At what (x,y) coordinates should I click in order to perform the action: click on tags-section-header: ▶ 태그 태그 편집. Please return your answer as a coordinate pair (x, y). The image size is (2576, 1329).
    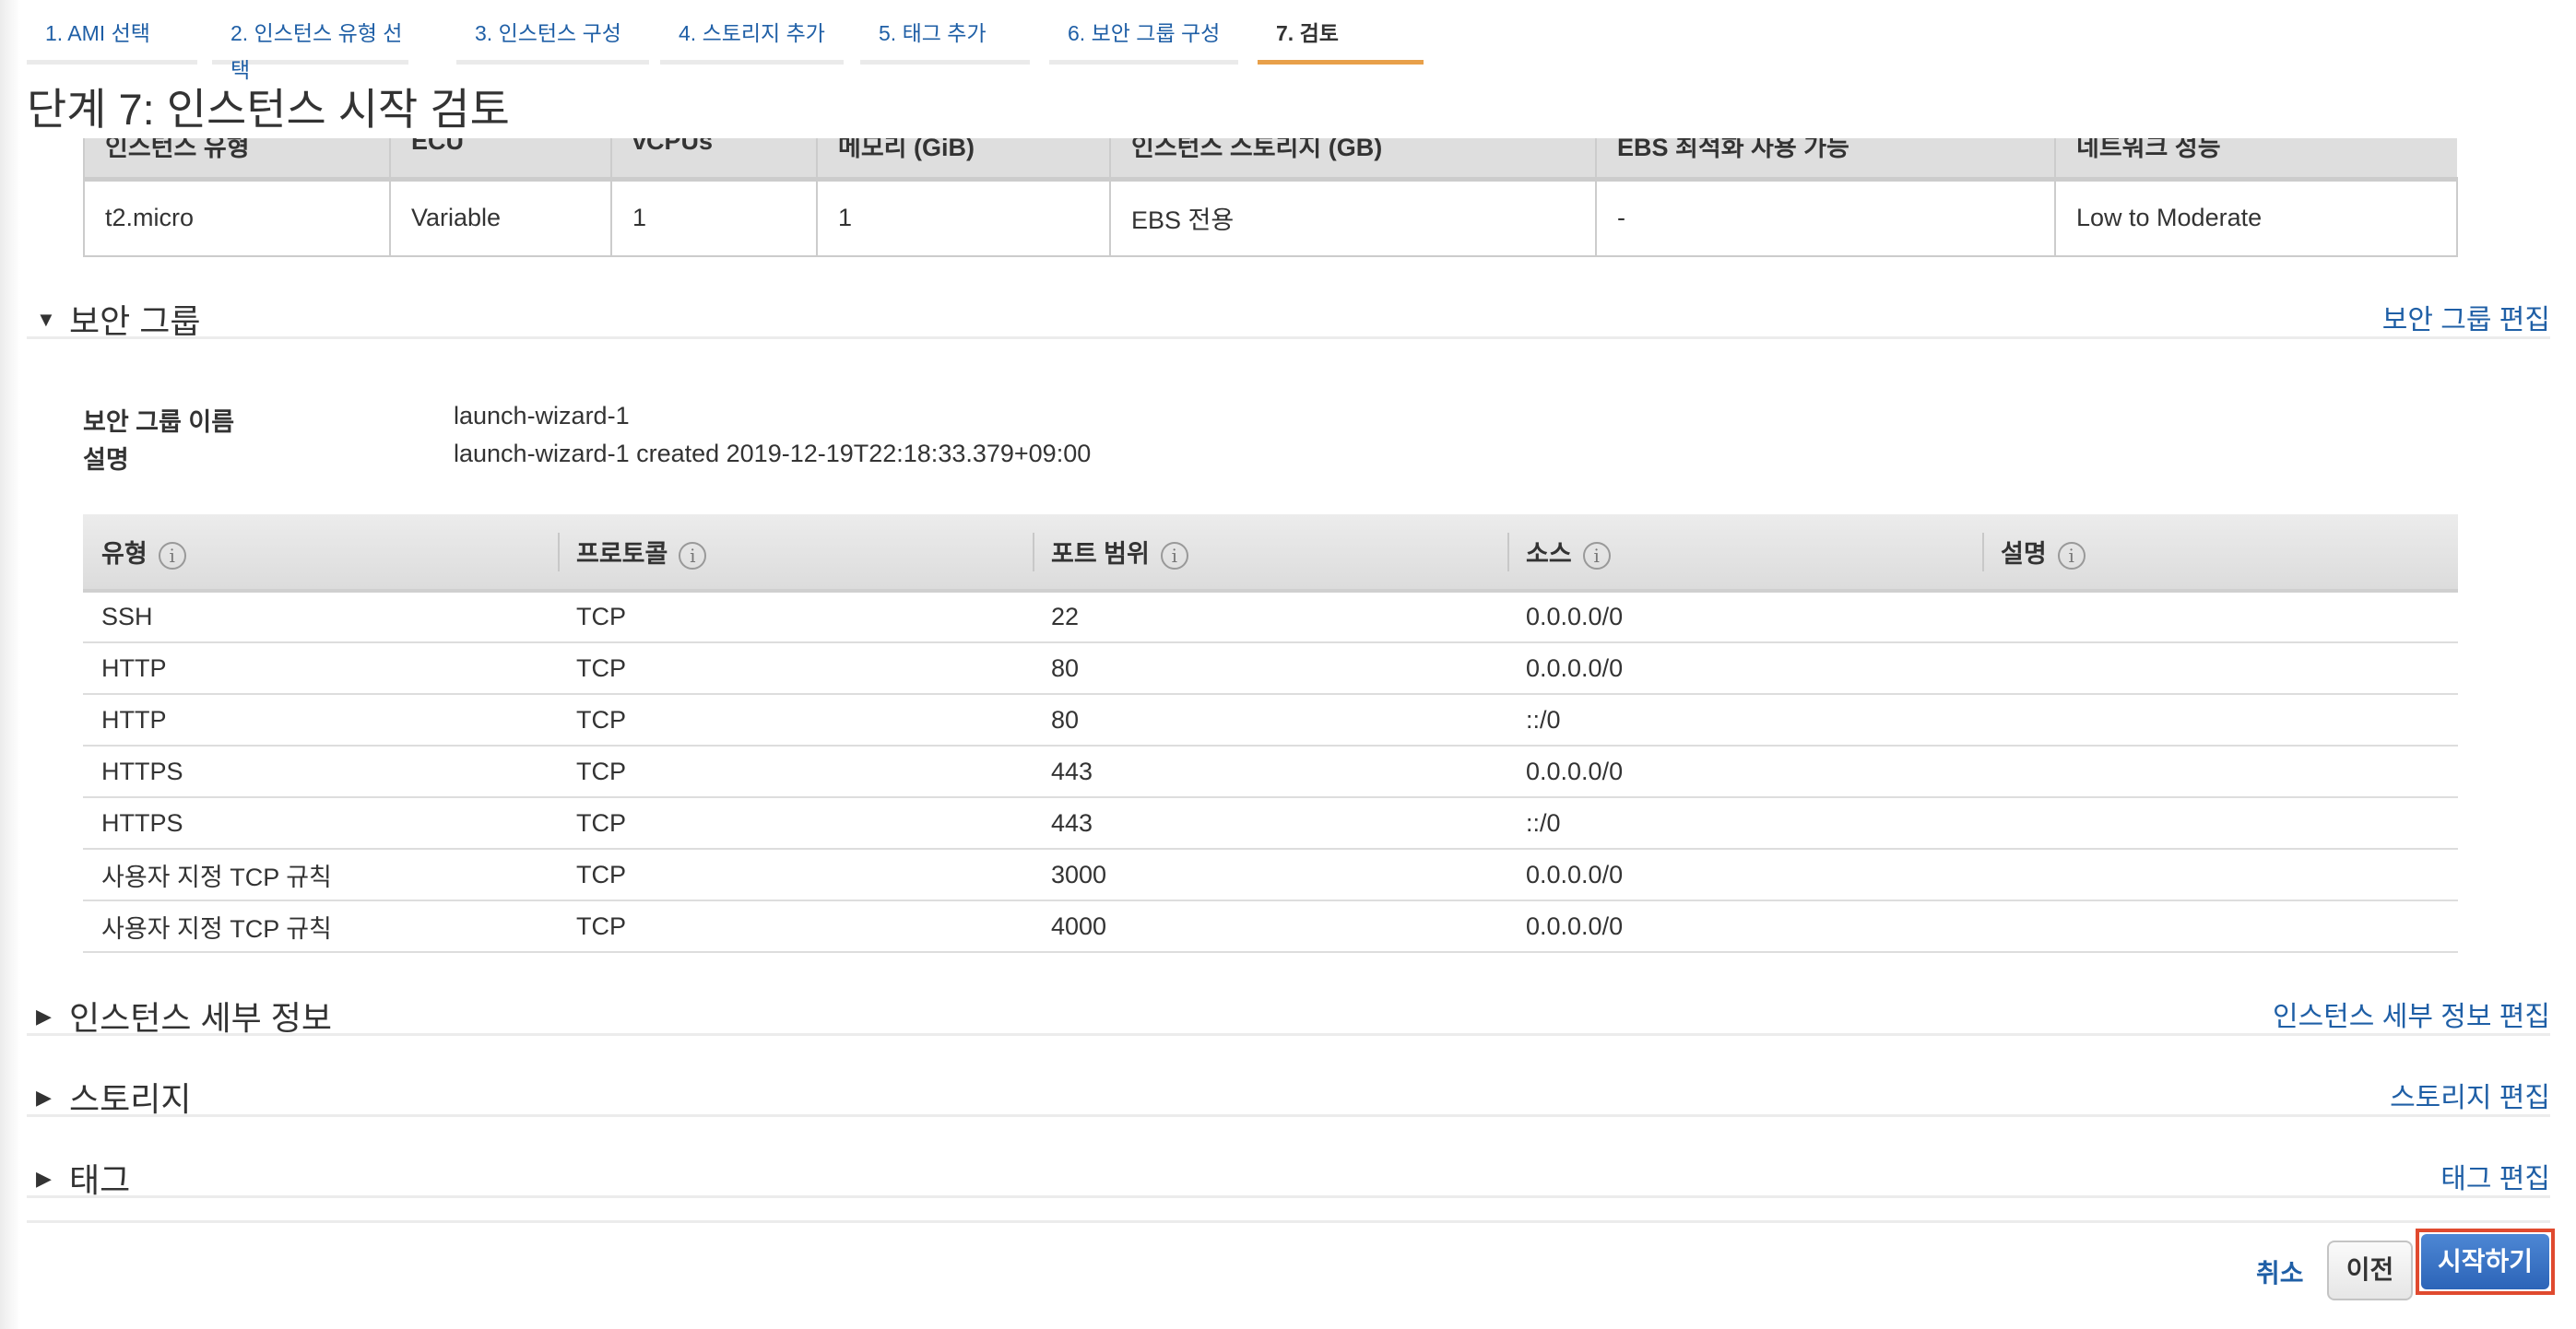
    Looking at the image, I should click on (1288, 1177).